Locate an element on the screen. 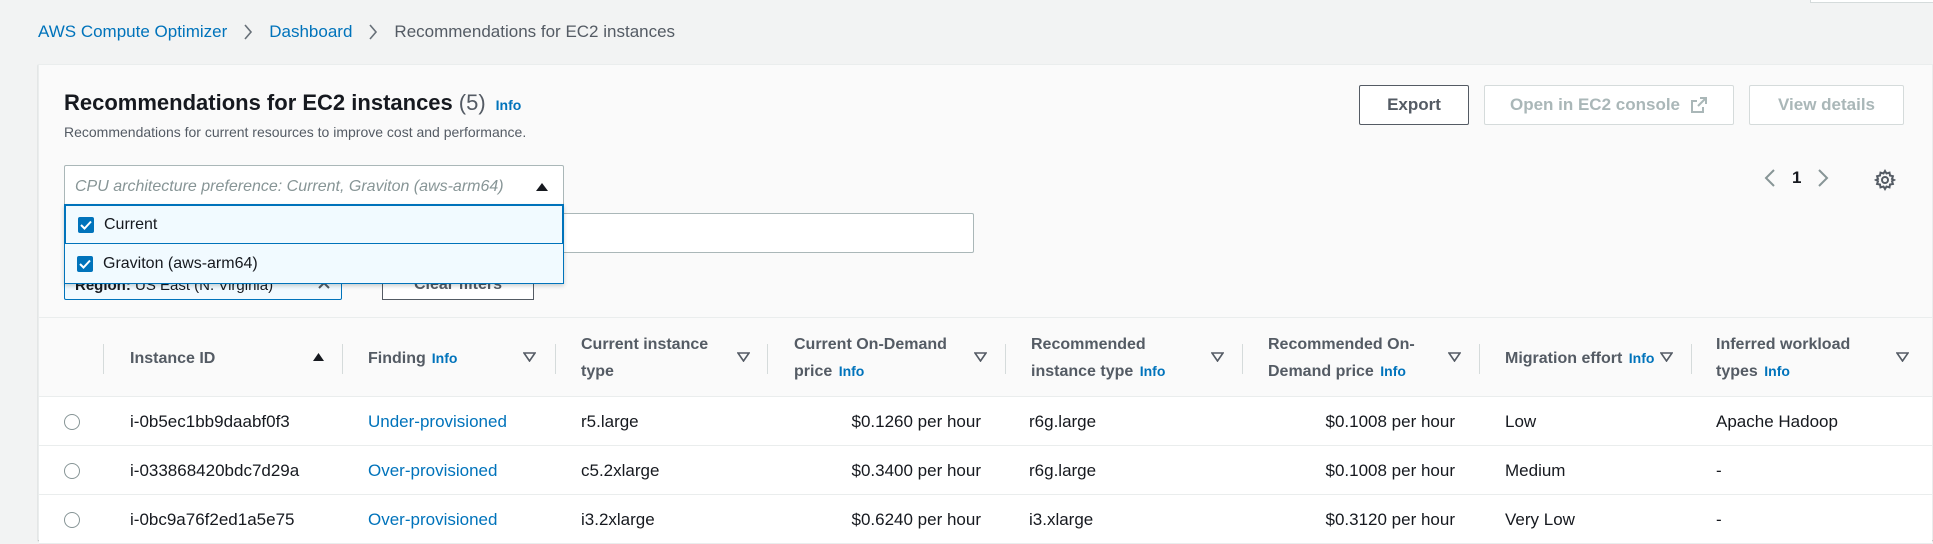  external-link-icon is located at coordinates (1699, 105).